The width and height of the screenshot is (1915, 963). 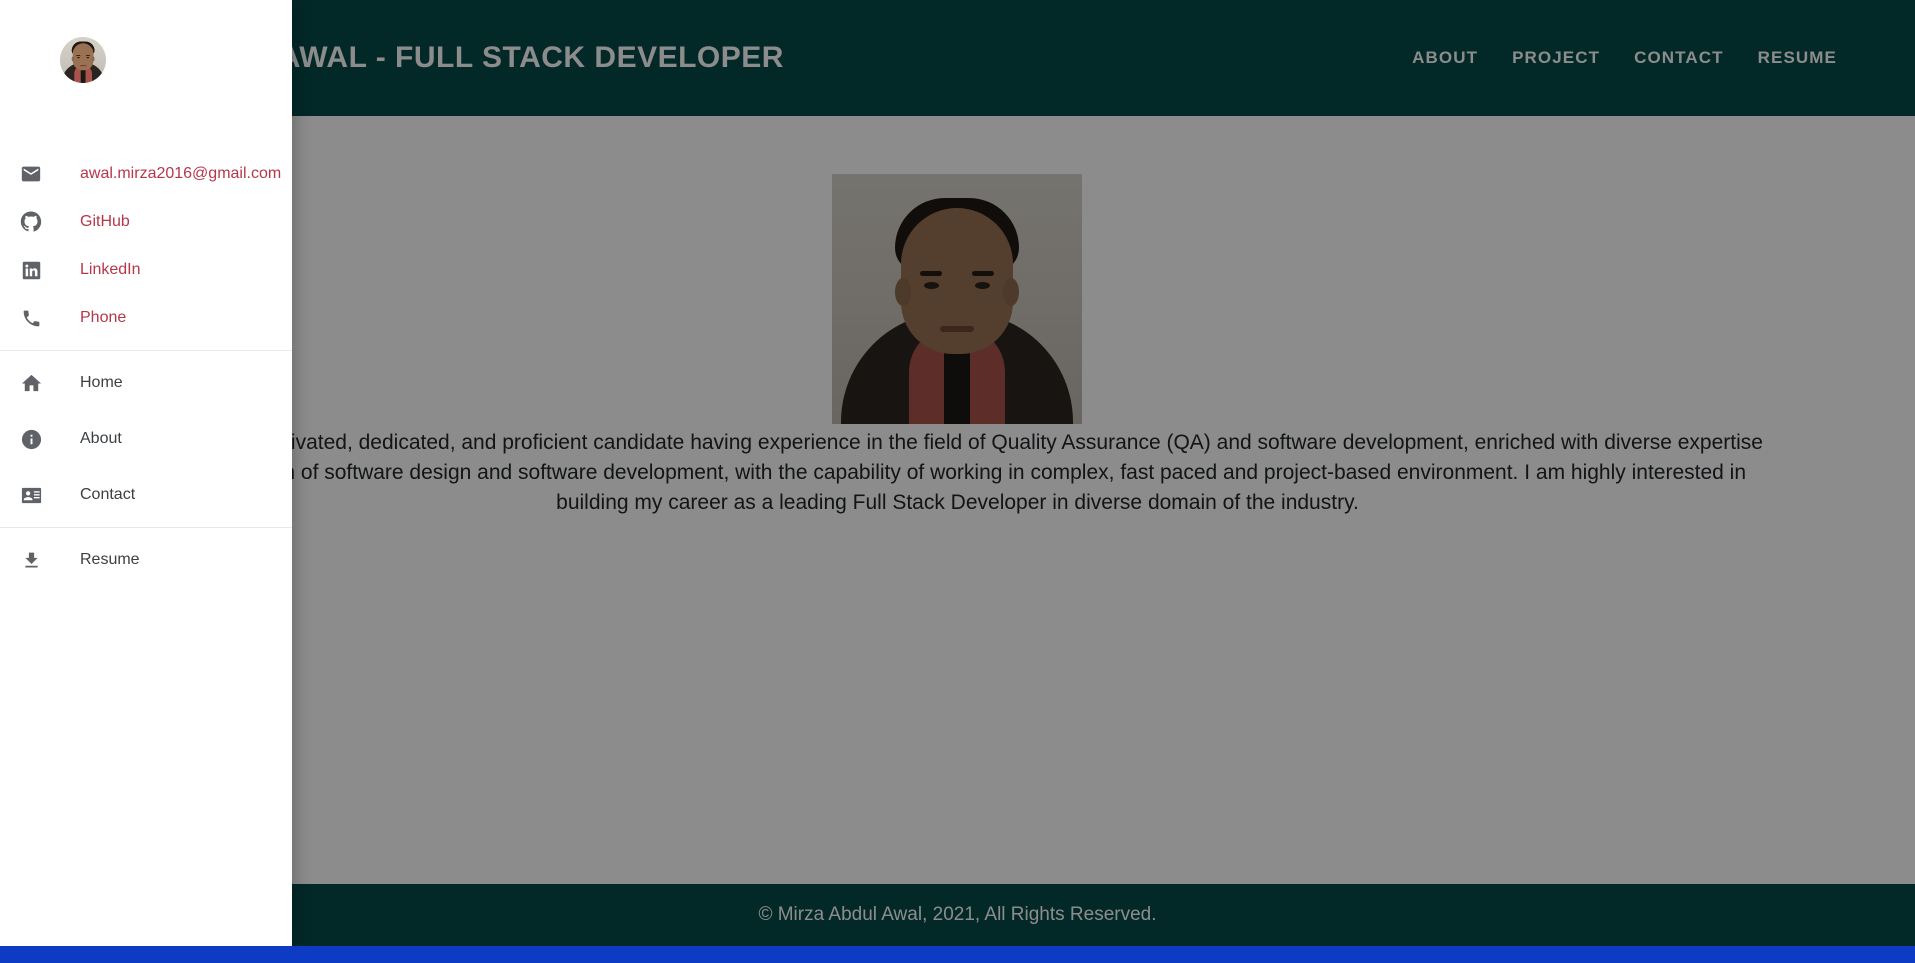 I want to click on drawer-contact-links: awal.mirza2016@gmail.com GitHub LinkedIn, so click(x=146, y=246).